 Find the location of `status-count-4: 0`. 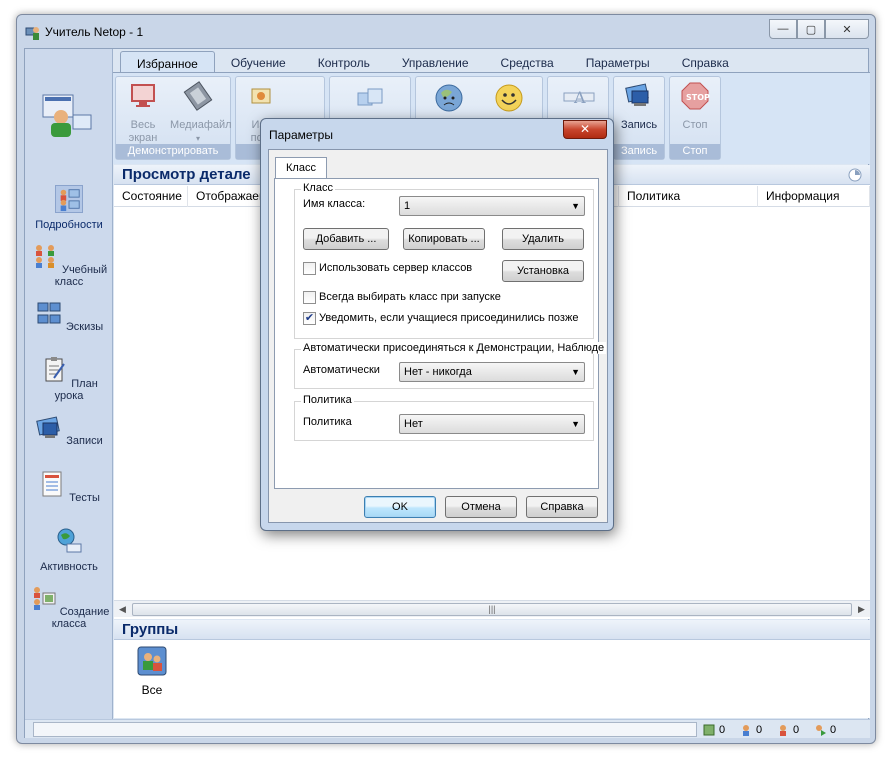

status-count-4: 0 is located at coordinates (825, 729).